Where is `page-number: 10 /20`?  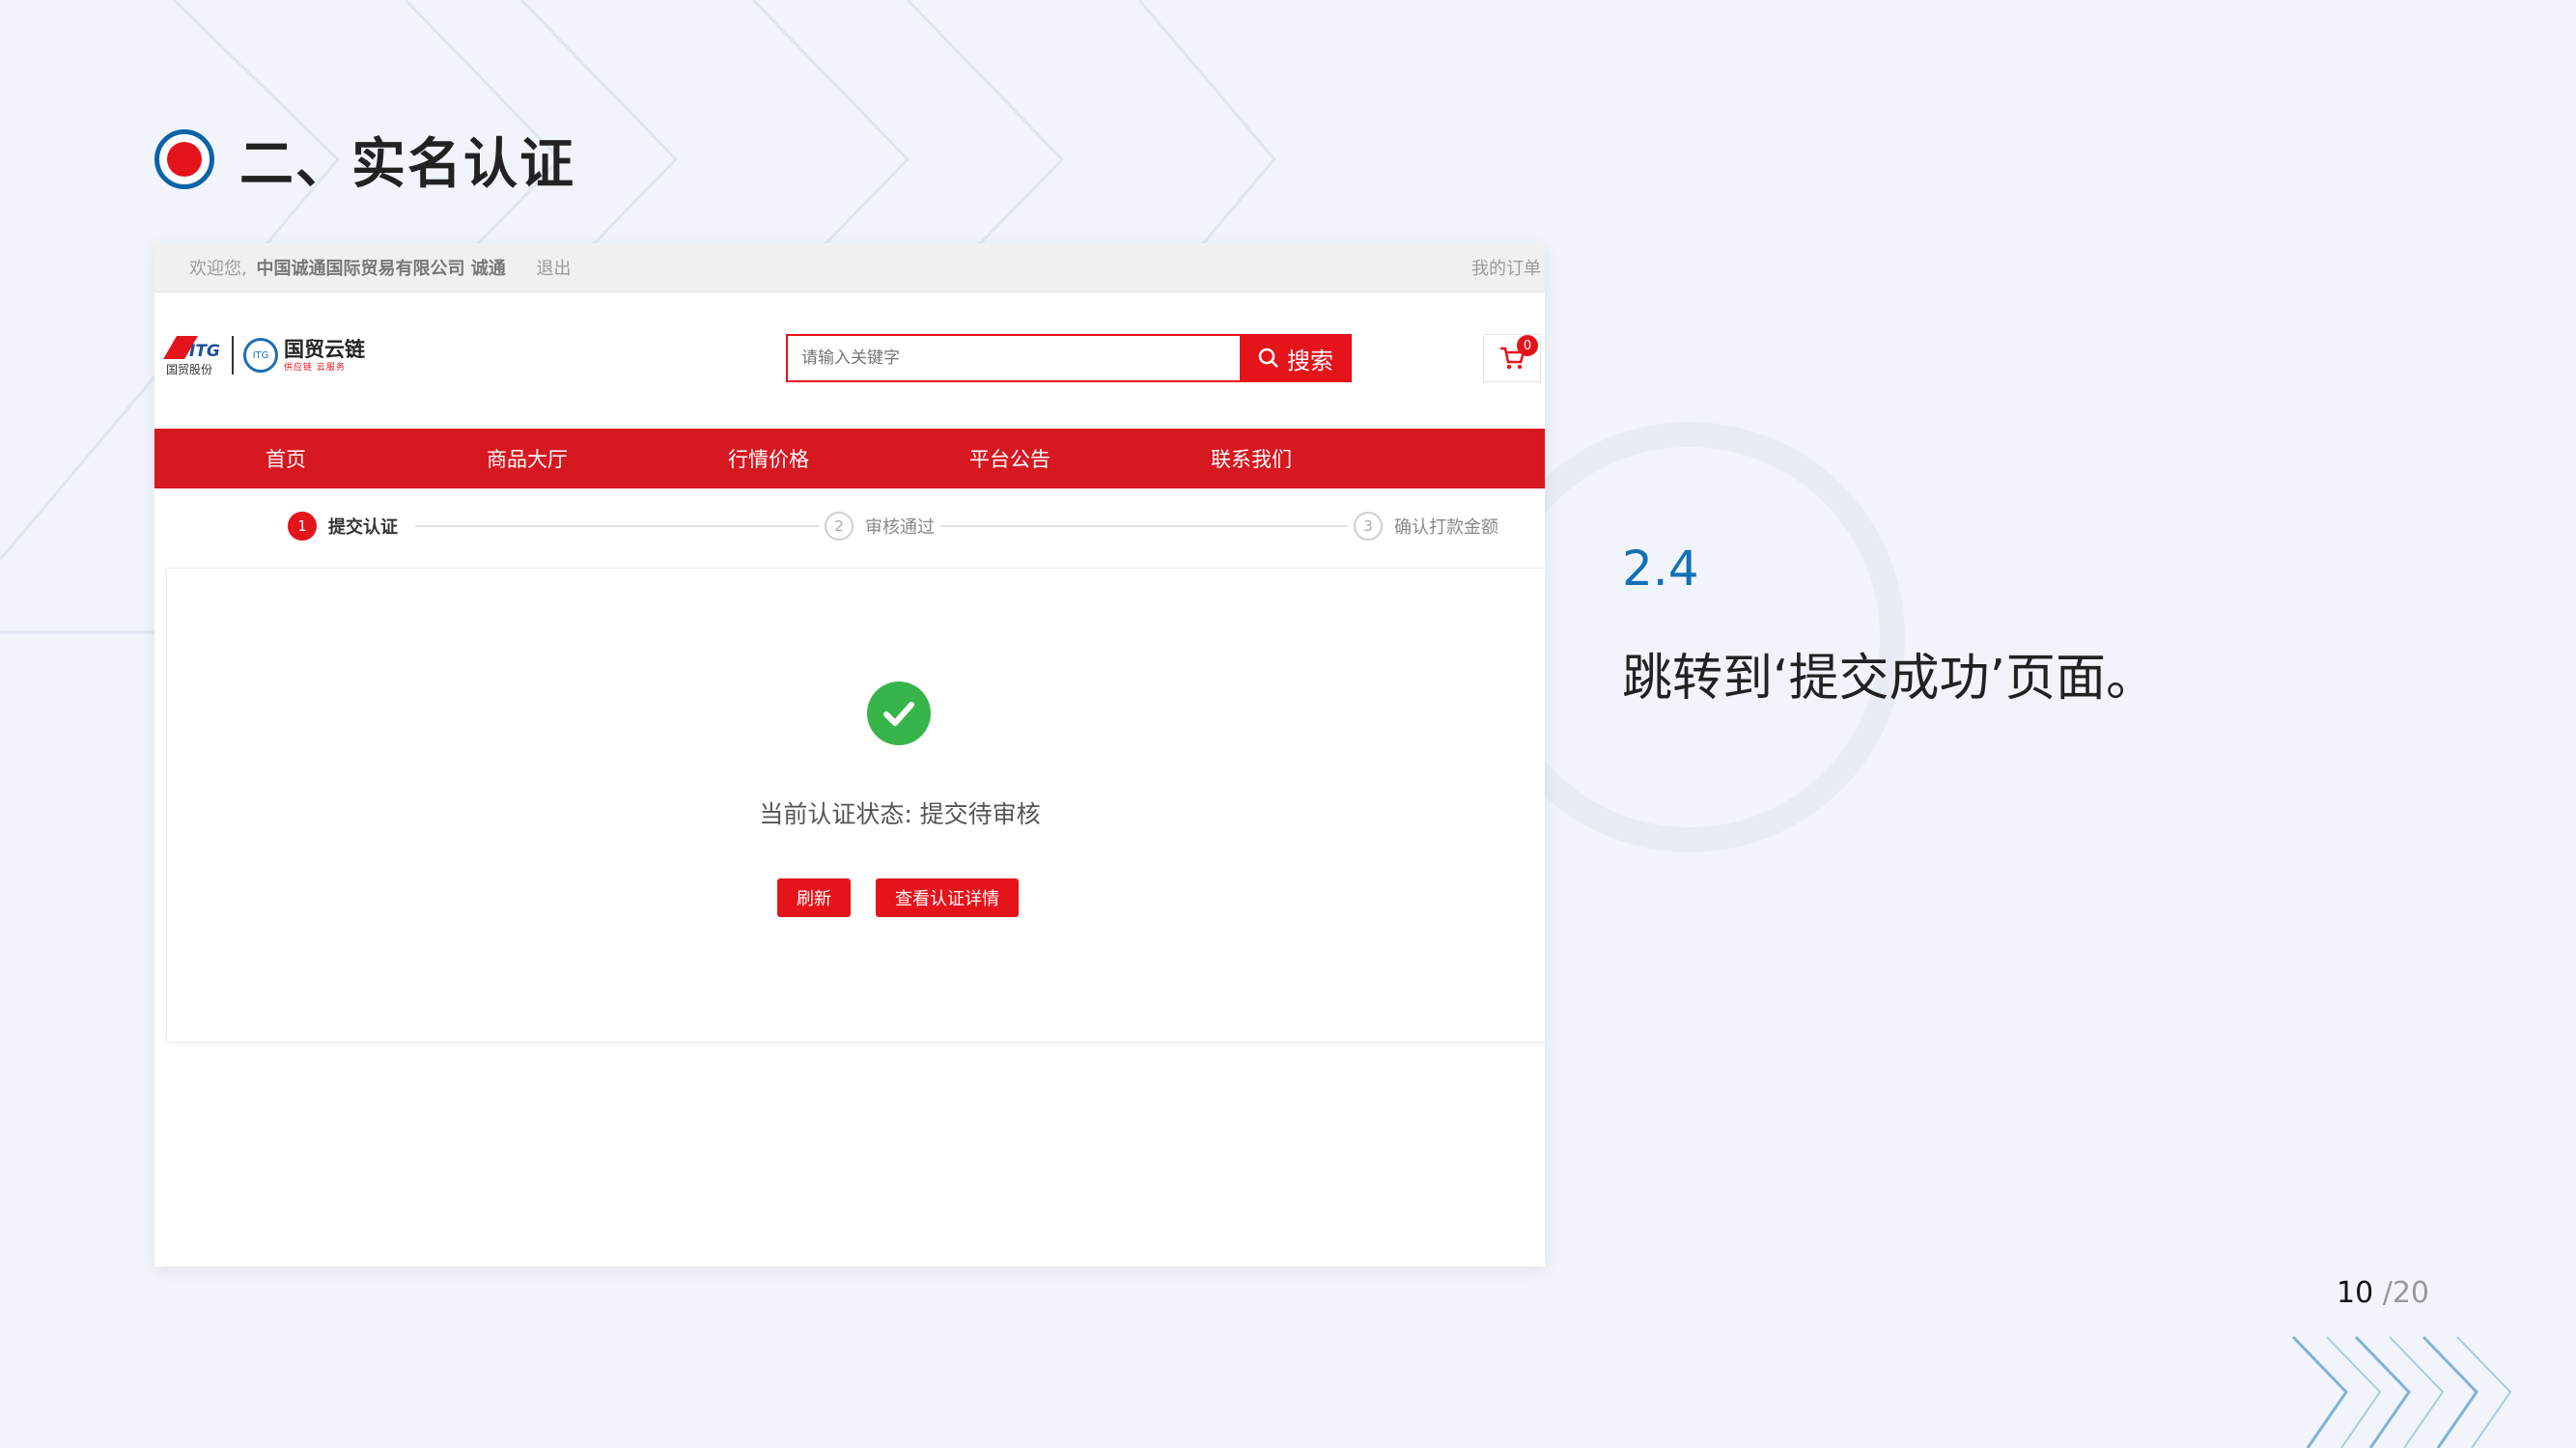 page-number: 10 /20 is located at coordinates (2383, 1293).